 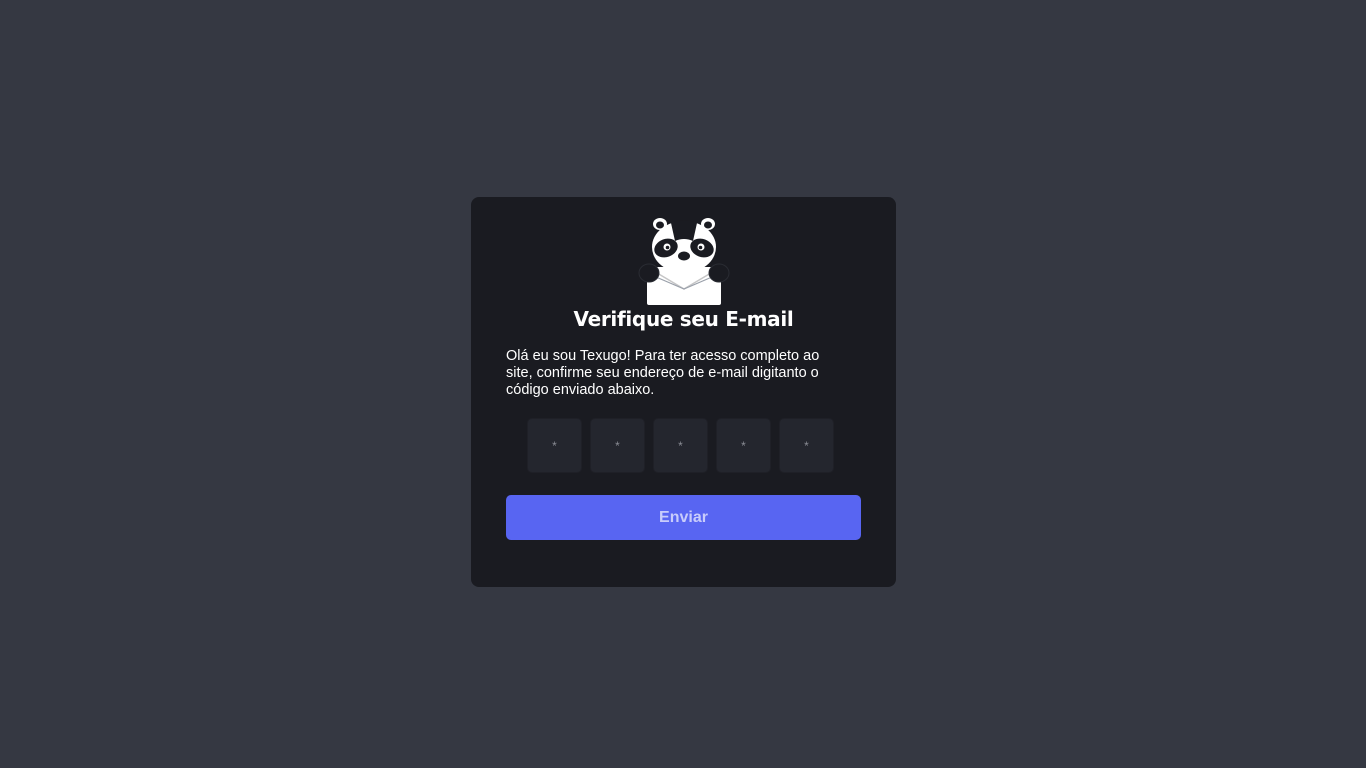 I want to click on code-digit-4-input, so click(x=743, y=445).